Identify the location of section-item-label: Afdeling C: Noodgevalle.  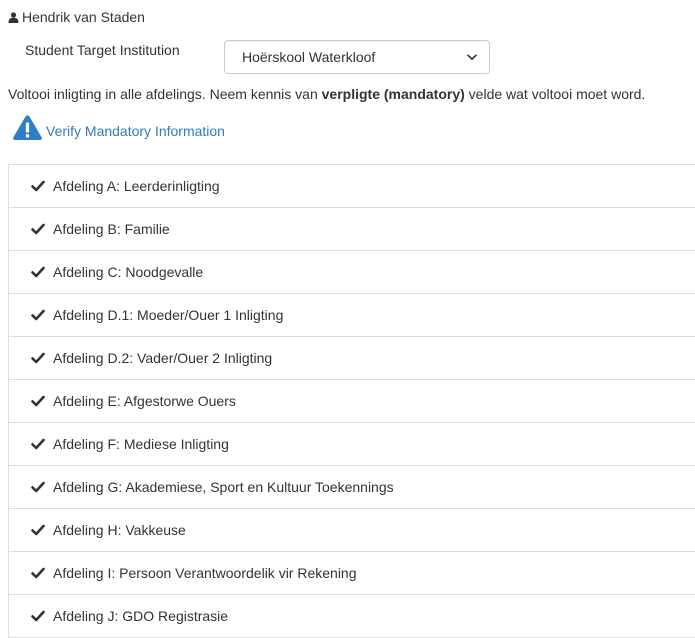
(128, 272).